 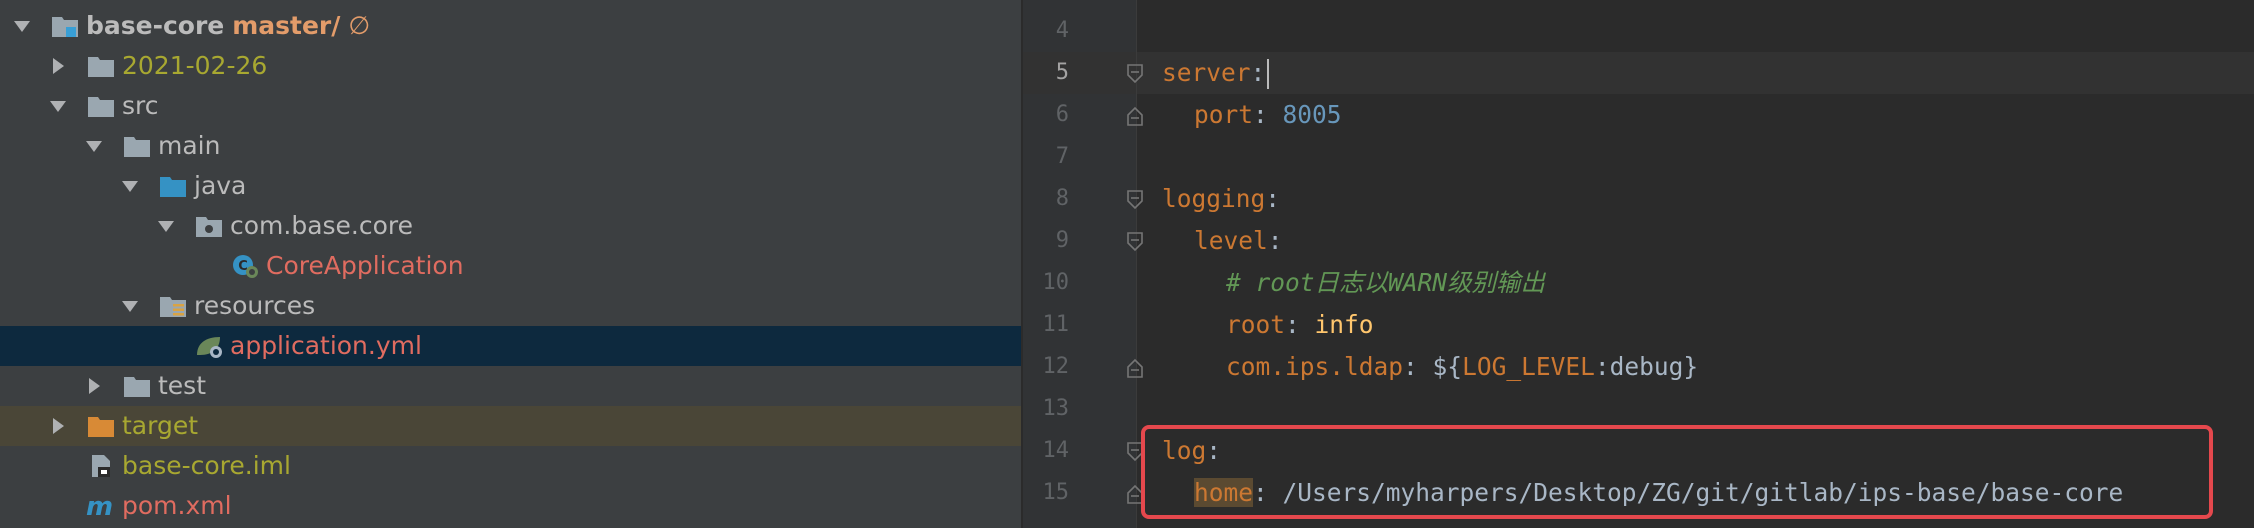 I want to click on line-number: 15, so click(x=1056, y=492).